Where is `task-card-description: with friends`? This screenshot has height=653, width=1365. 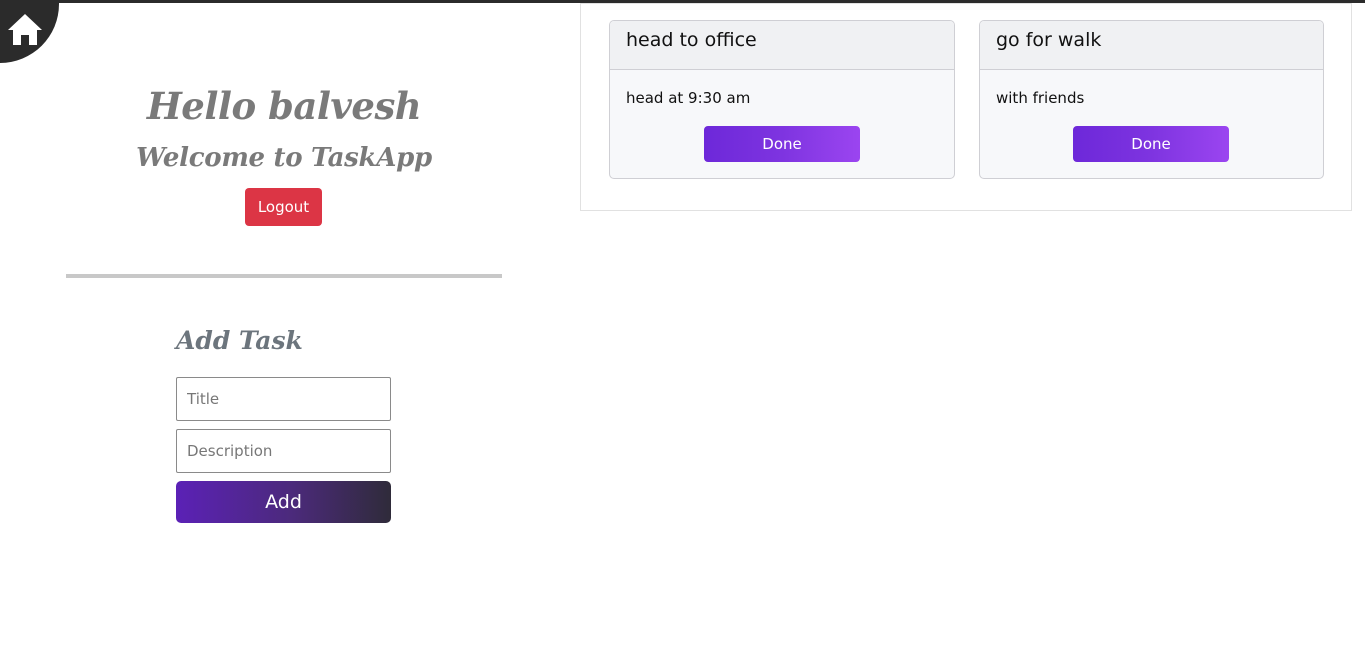
task-card-description: with friends is located at coordinates (1040, 98).